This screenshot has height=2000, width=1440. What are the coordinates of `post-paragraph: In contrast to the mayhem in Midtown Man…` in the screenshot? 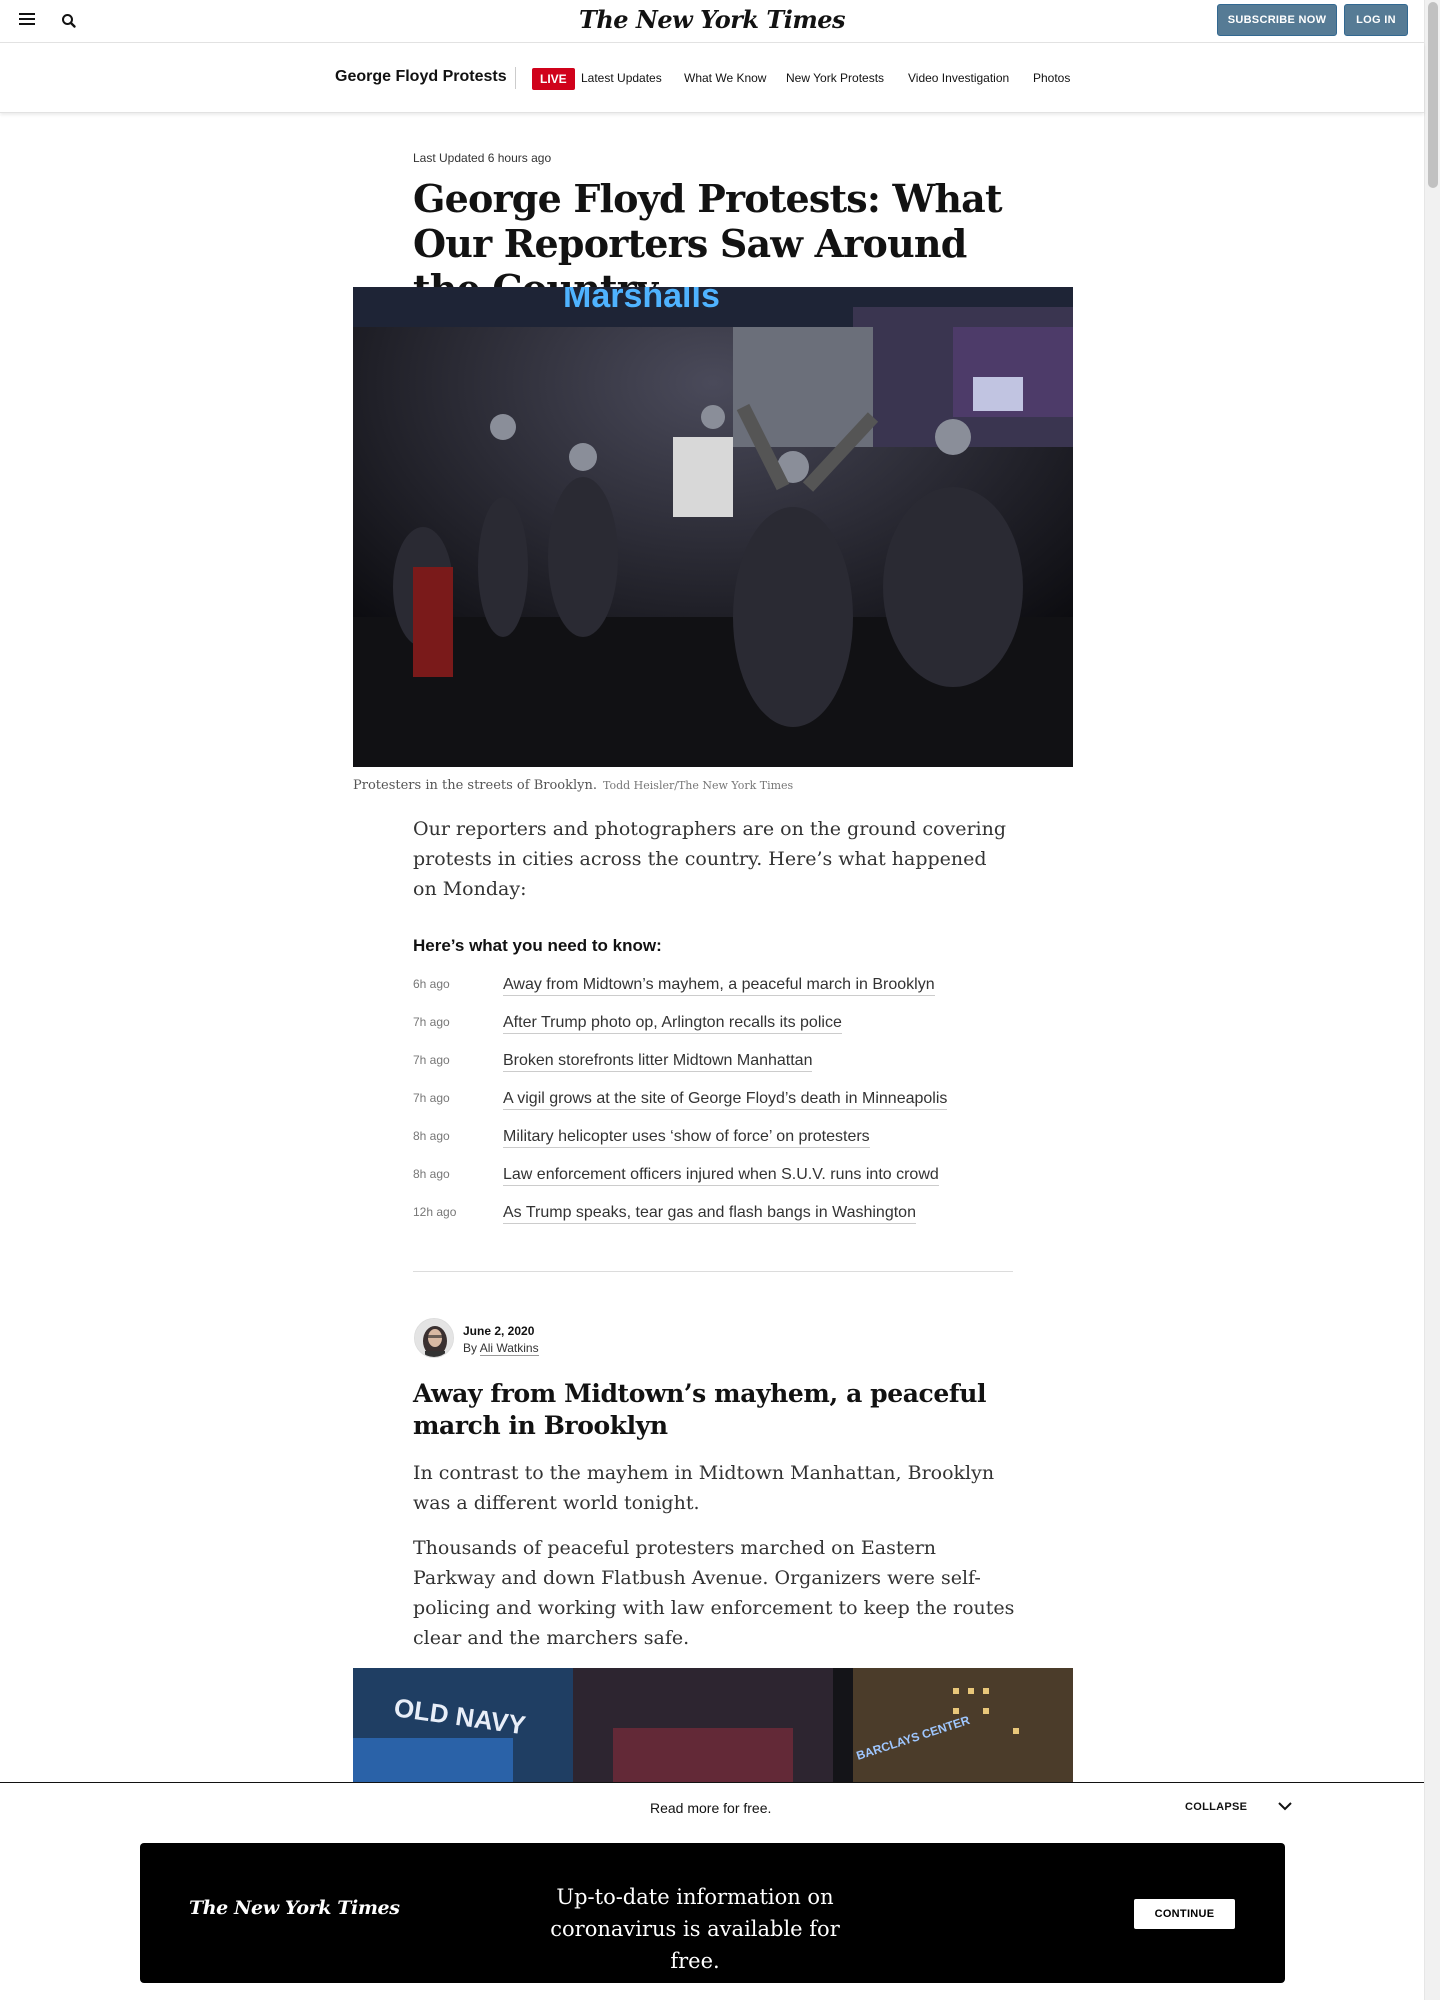 It's located at (704, 1488).